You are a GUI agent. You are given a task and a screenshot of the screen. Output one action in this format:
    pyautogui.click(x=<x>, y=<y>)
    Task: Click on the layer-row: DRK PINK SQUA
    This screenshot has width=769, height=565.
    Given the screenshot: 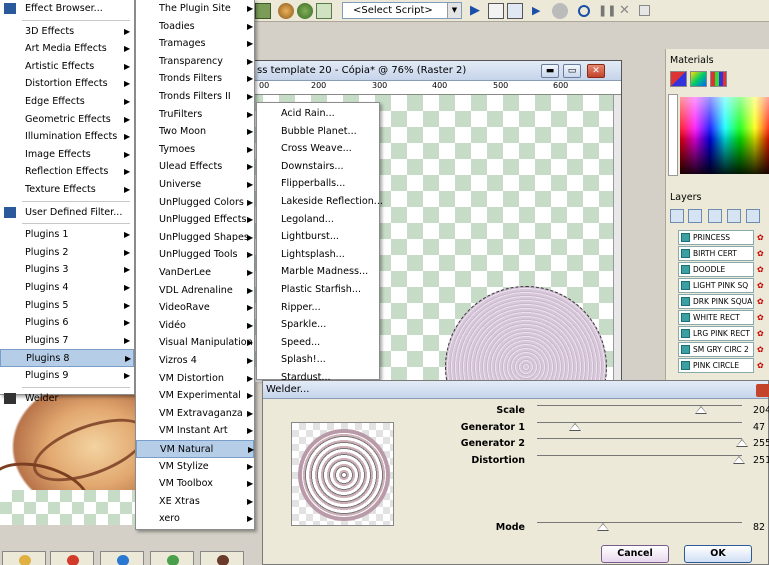 What is the action you would take?
    pyautogui.click(x=716, y=301)
    